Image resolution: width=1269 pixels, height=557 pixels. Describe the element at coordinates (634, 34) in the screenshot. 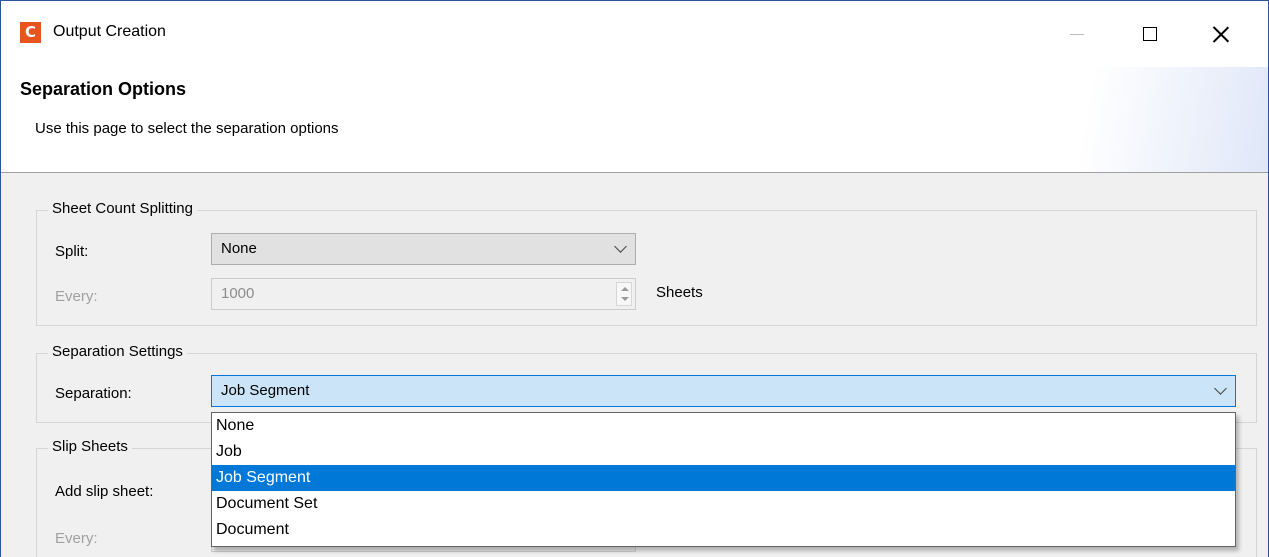

I see `title-bar: C Output Creation` at that location.